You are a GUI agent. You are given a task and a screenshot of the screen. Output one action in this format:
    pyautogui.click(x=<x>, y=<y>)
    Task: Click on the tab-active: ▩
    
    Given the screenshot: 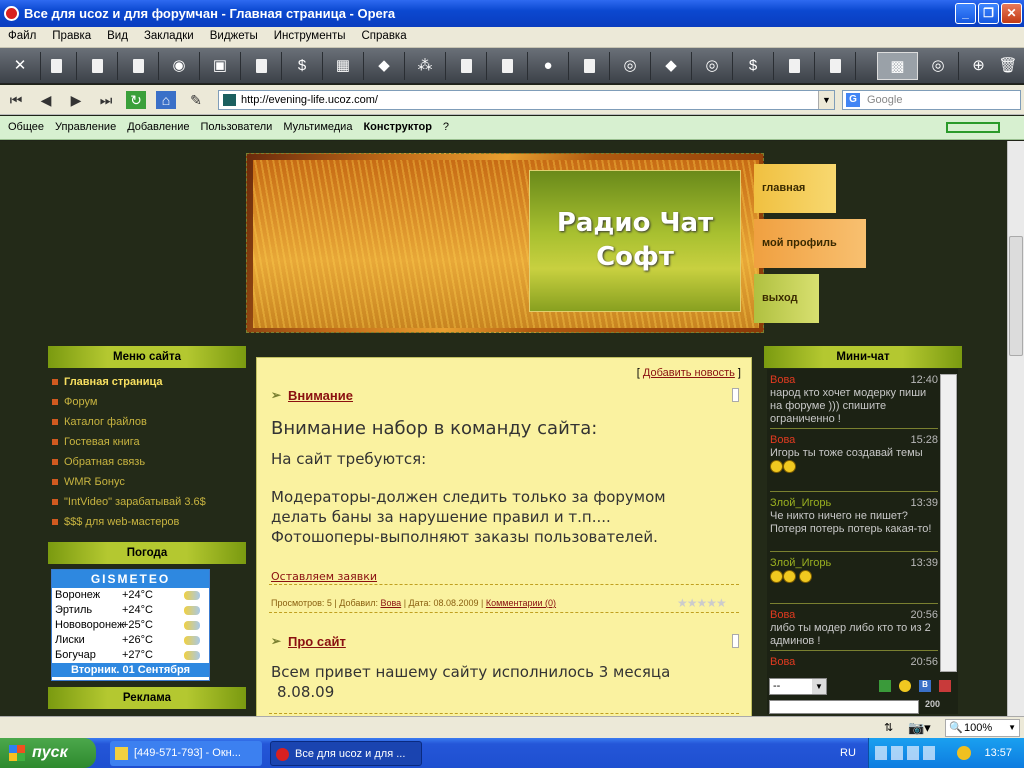 What is the action you would take?
    pyautogui.click(x=897, y=66)
    